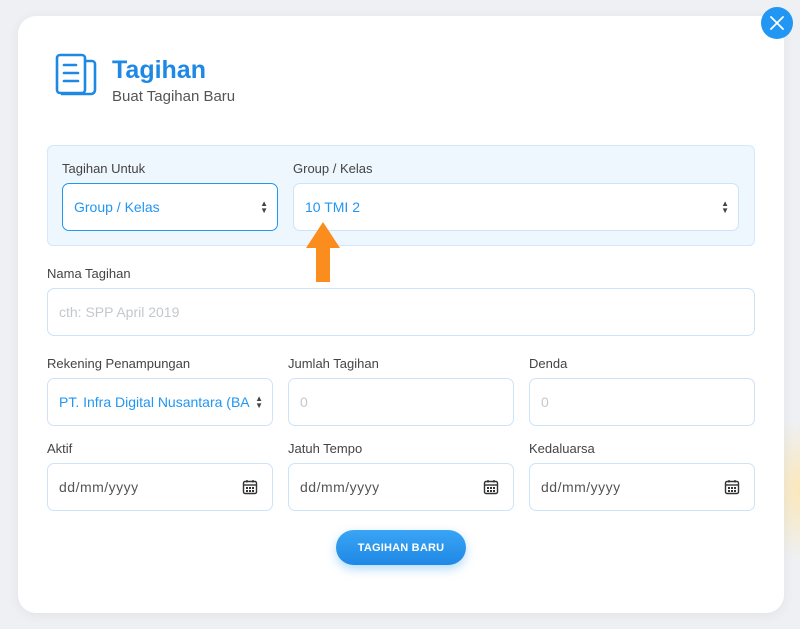  Describe the element at coordinates (642, 402) in the screenshot. I see `denda-input: 0` at that location.